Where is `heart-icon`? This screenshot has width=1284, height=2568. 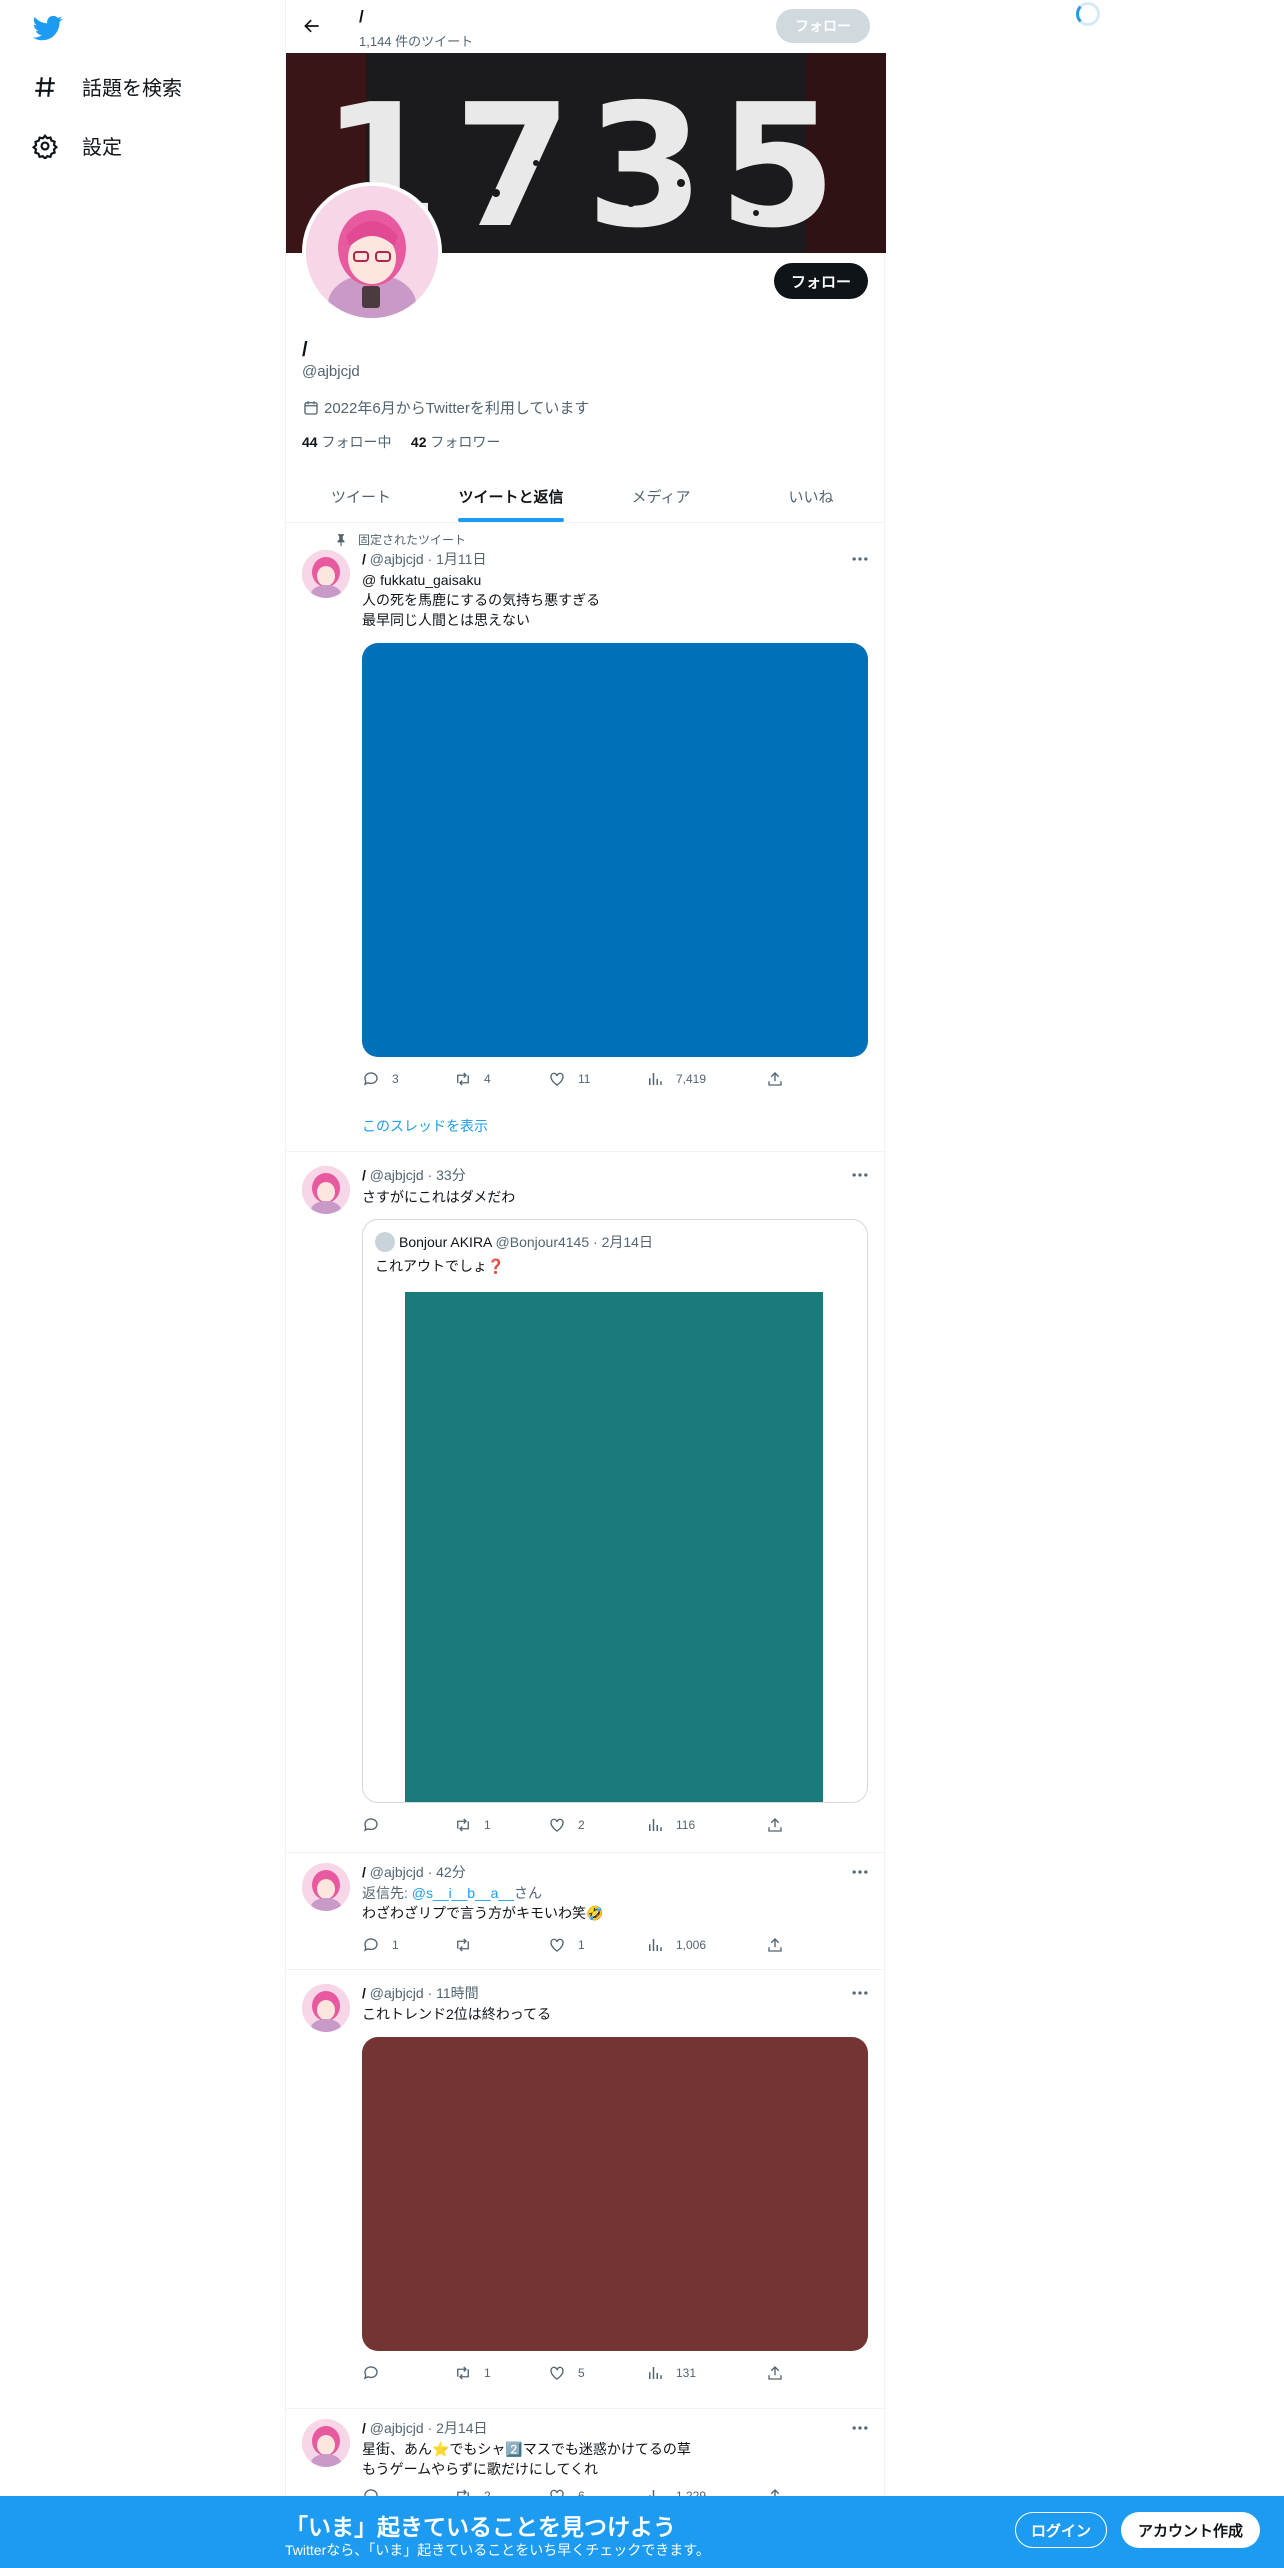 heart-icon is located at coordinates (557, 1945).